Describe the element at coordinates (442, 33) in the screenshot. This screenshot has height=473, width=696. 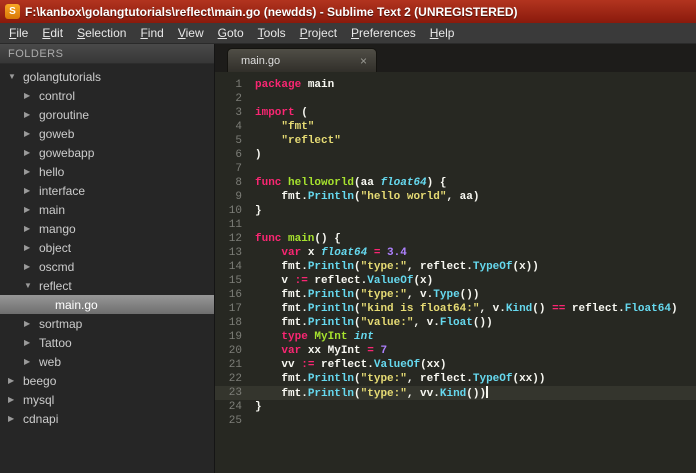
I see `menu-help: Help` at that location.